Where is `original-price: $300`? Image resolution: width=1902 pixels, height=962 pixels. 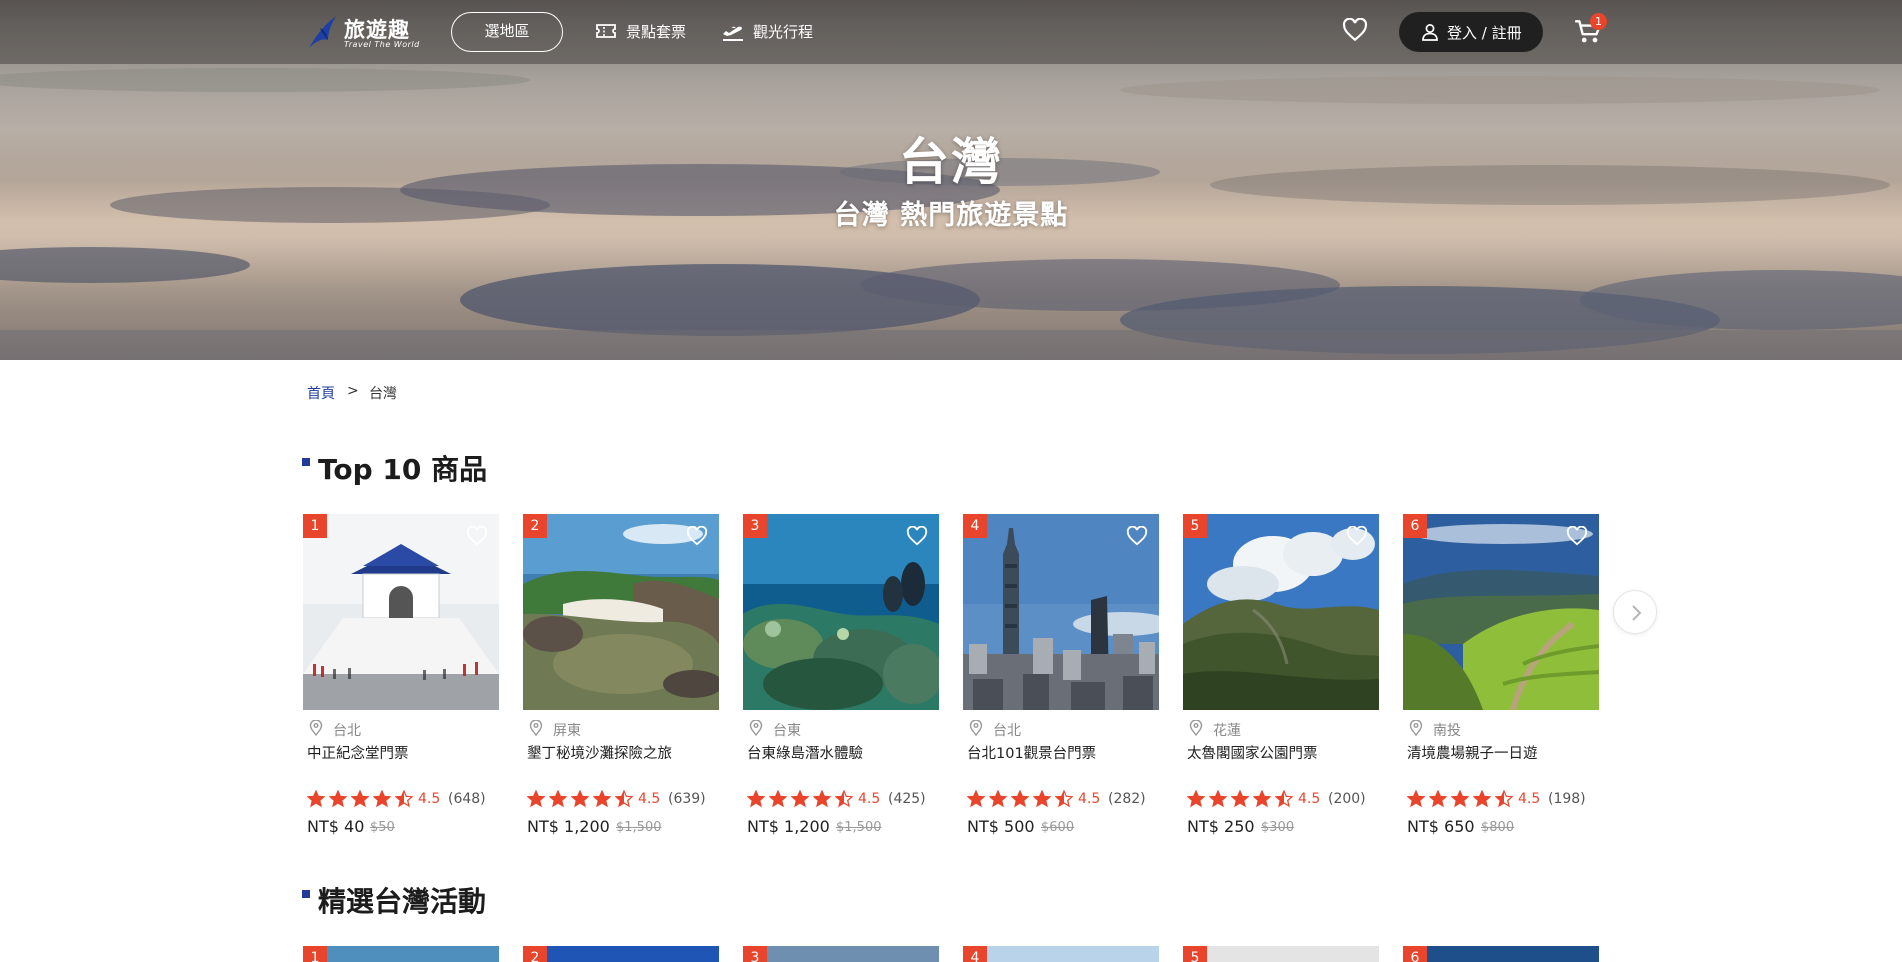
original-price: $300 is located at coordinates (1278, 827).